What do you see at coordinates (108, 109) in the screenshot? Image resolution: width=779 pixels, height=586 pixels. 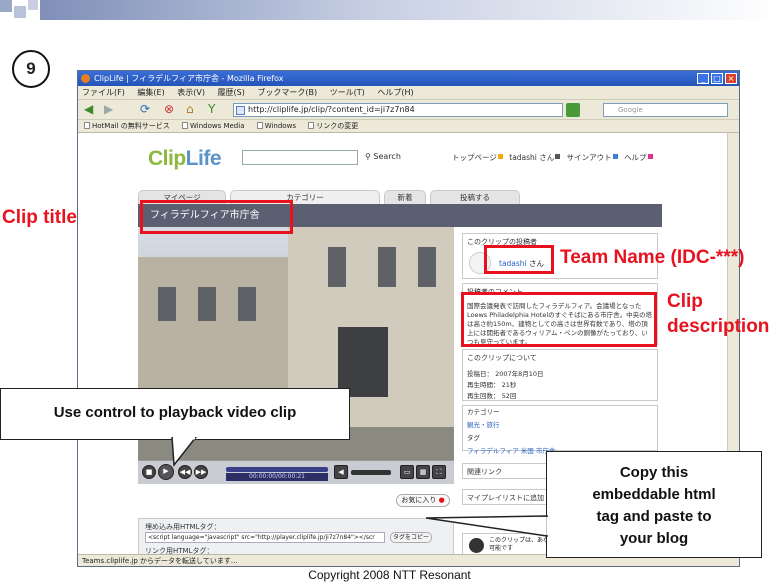 I see `forward-icon: ▶` at bounding box center [108, 109].